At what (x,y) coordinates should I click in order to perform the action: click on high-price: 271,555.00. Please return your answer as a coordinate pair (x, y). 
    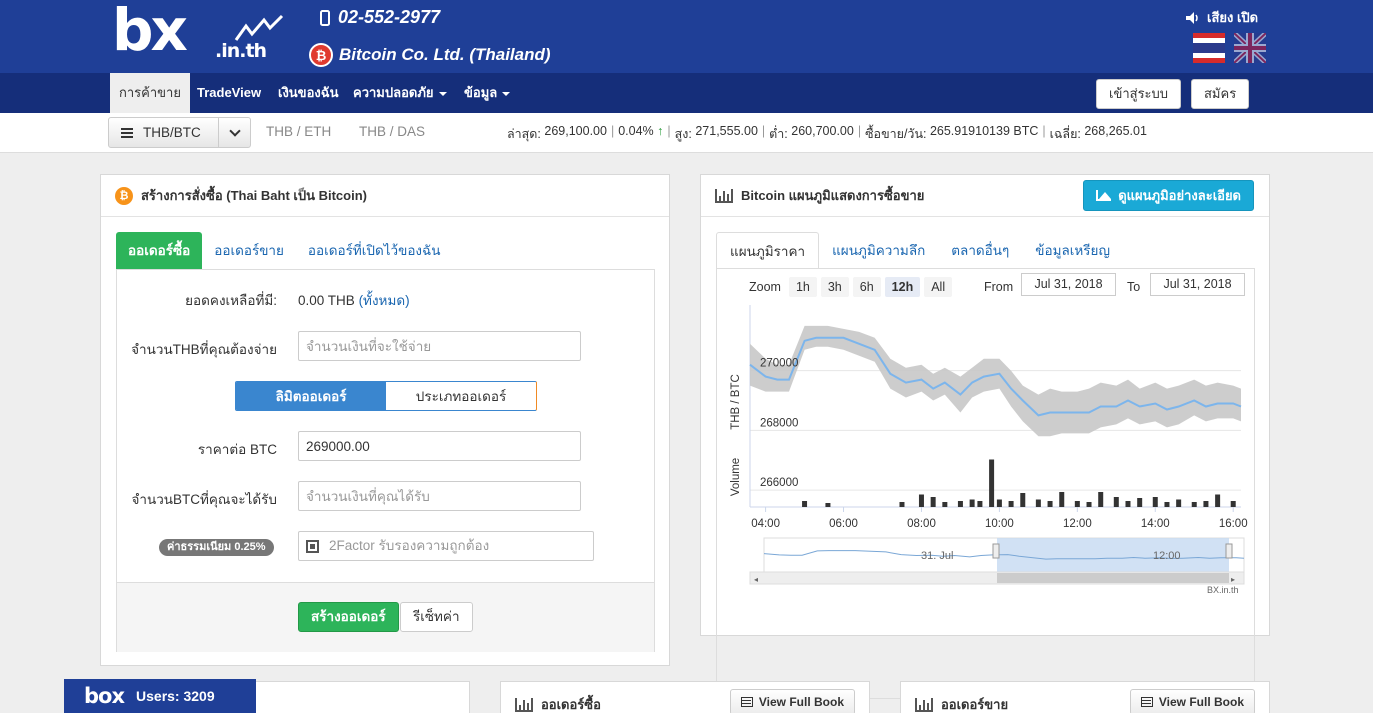
    Looking at the image, I should click on (726, 131).